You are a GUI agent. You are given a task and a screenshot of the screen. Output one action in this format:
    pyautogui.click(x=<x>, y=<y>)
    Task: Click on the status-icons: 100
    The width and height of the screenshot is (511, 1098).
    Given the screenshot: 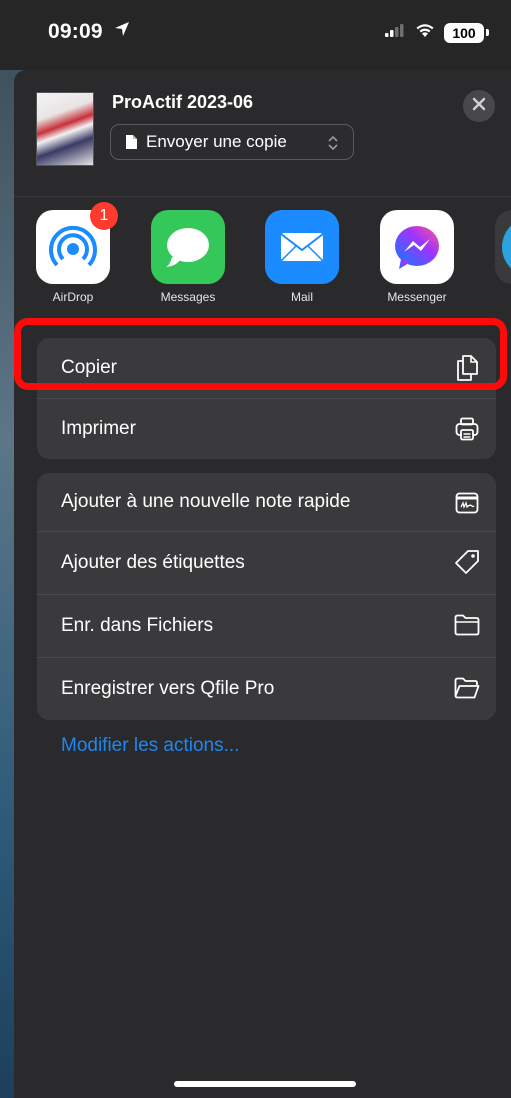 What is the action you would take?
    pyautogui.click(x=436, y=32)
    